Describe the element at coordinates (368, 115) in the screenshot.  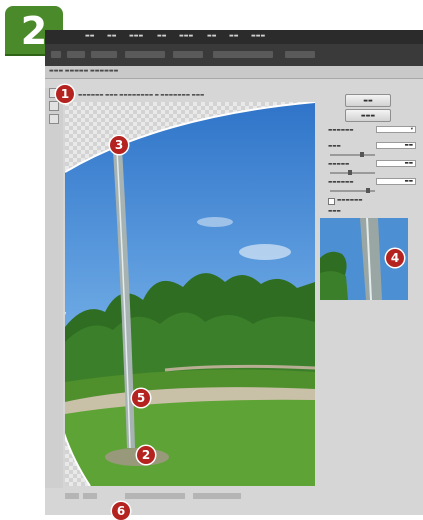
I see `cancel-button: ▬▬▬` at that location.